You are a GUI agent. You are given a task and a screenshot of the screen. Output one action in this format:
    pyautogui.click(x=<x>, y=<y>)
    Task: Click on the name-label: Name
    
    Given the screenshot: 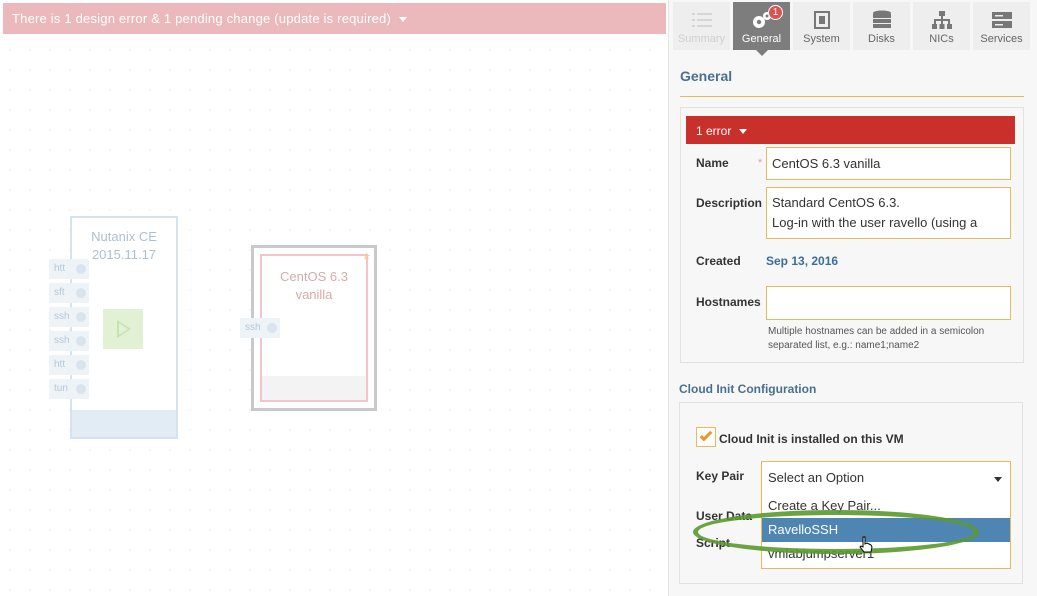 What is the action you would take?
    pyautogui.click(x=712, y=163)
    